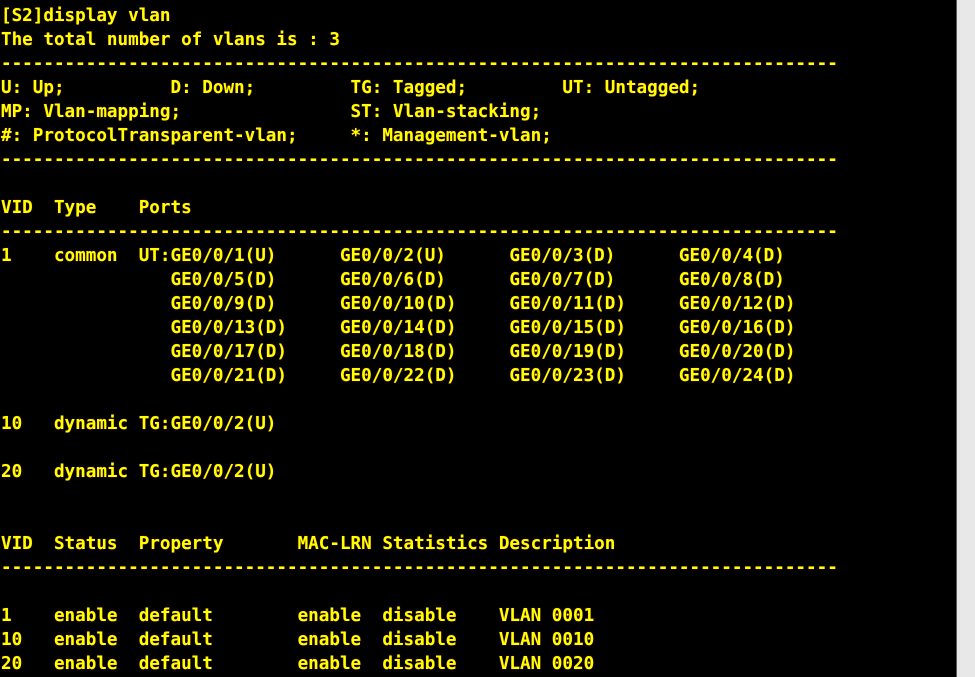  Describe the element at coordinates (139, 424) in the screenshot. I see `ports-row: 10 dynamic TG:GE0/0/2(U)` at that location.